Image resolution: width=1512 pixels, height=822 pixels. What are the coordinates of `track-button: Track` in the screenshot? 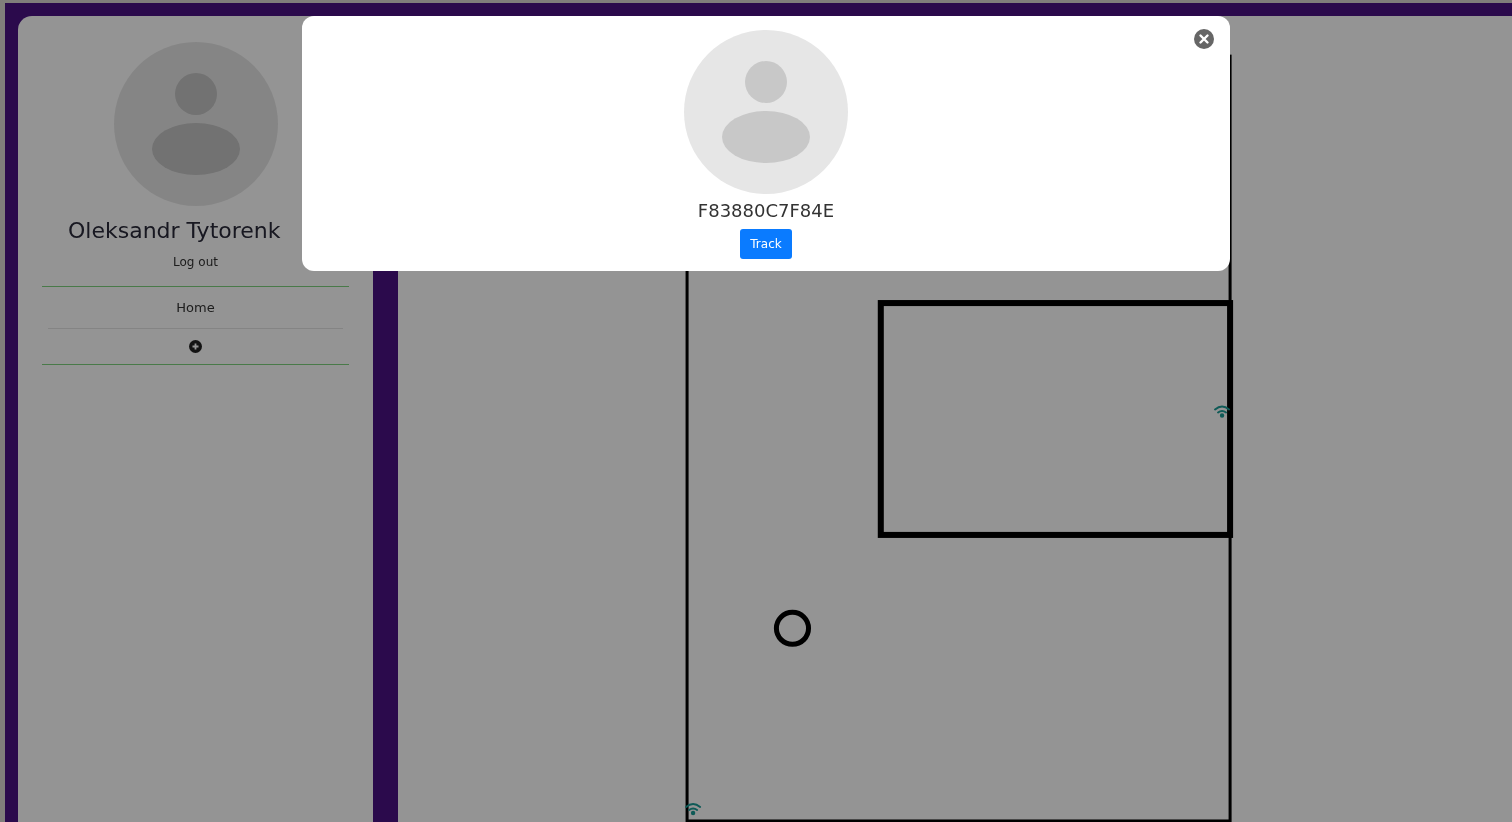 It's located at (766, 244).